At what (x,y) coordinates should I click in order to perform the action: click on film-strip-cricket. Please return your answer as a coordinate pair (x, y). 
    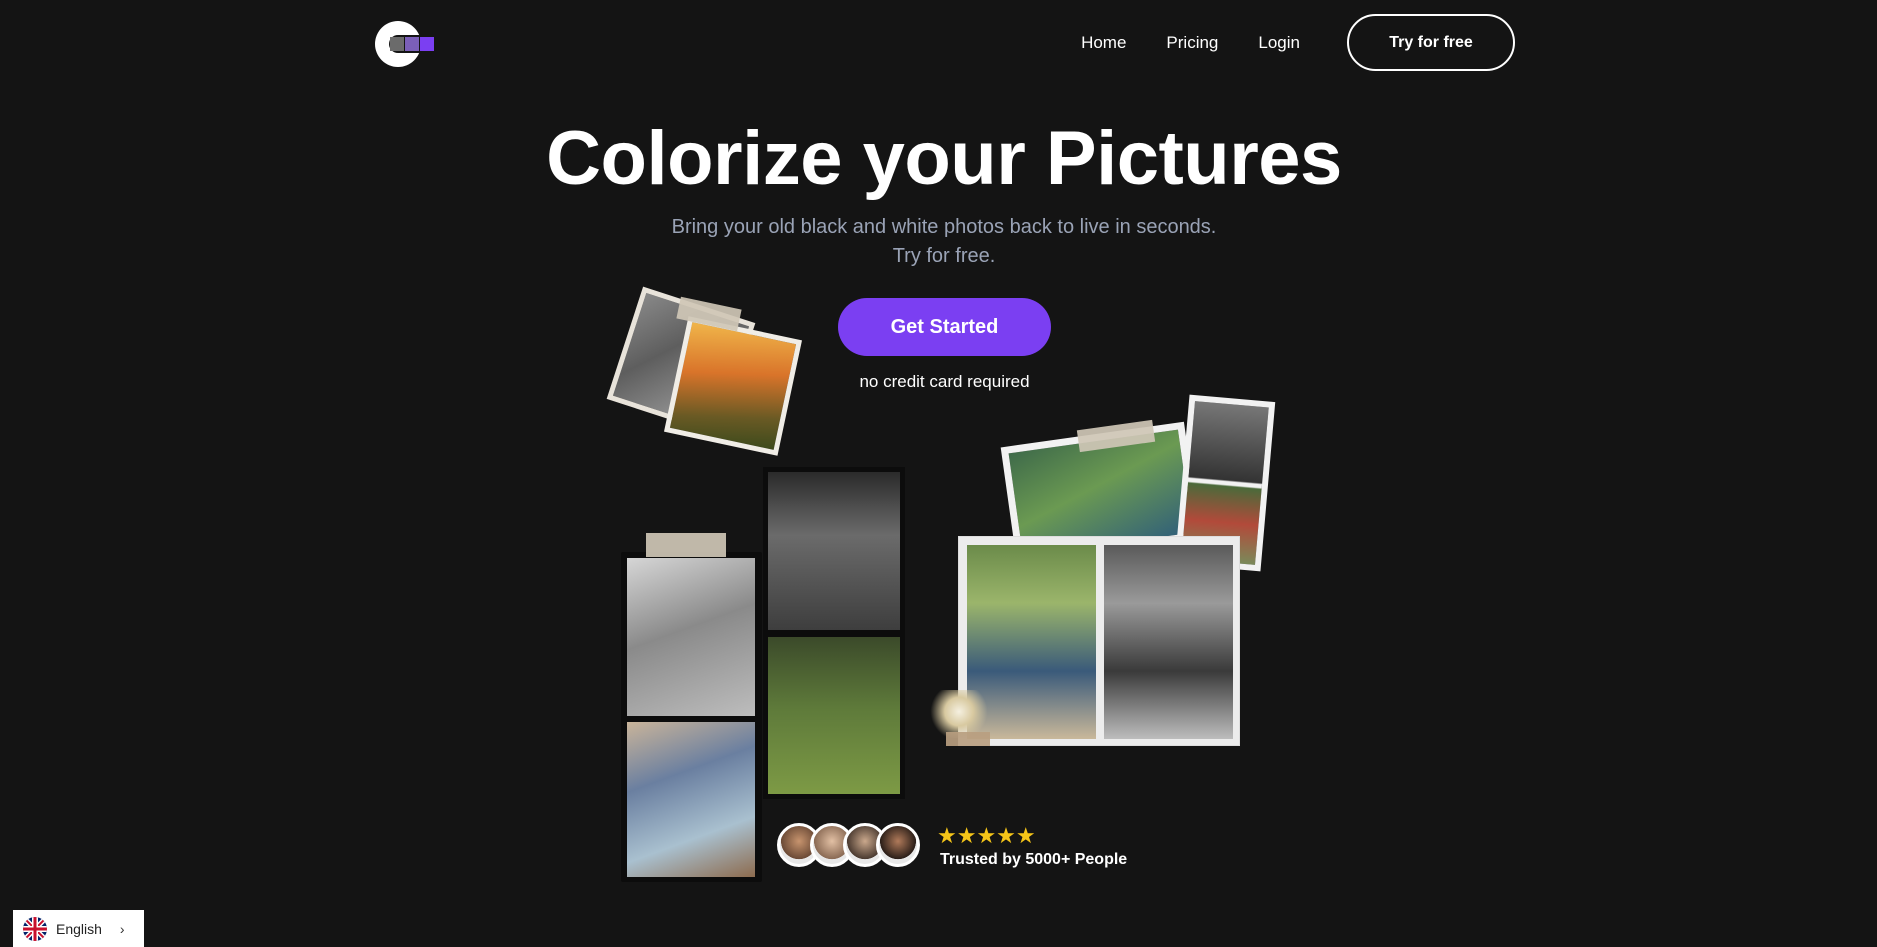
    Looking at the image, I should click on (834, 633).